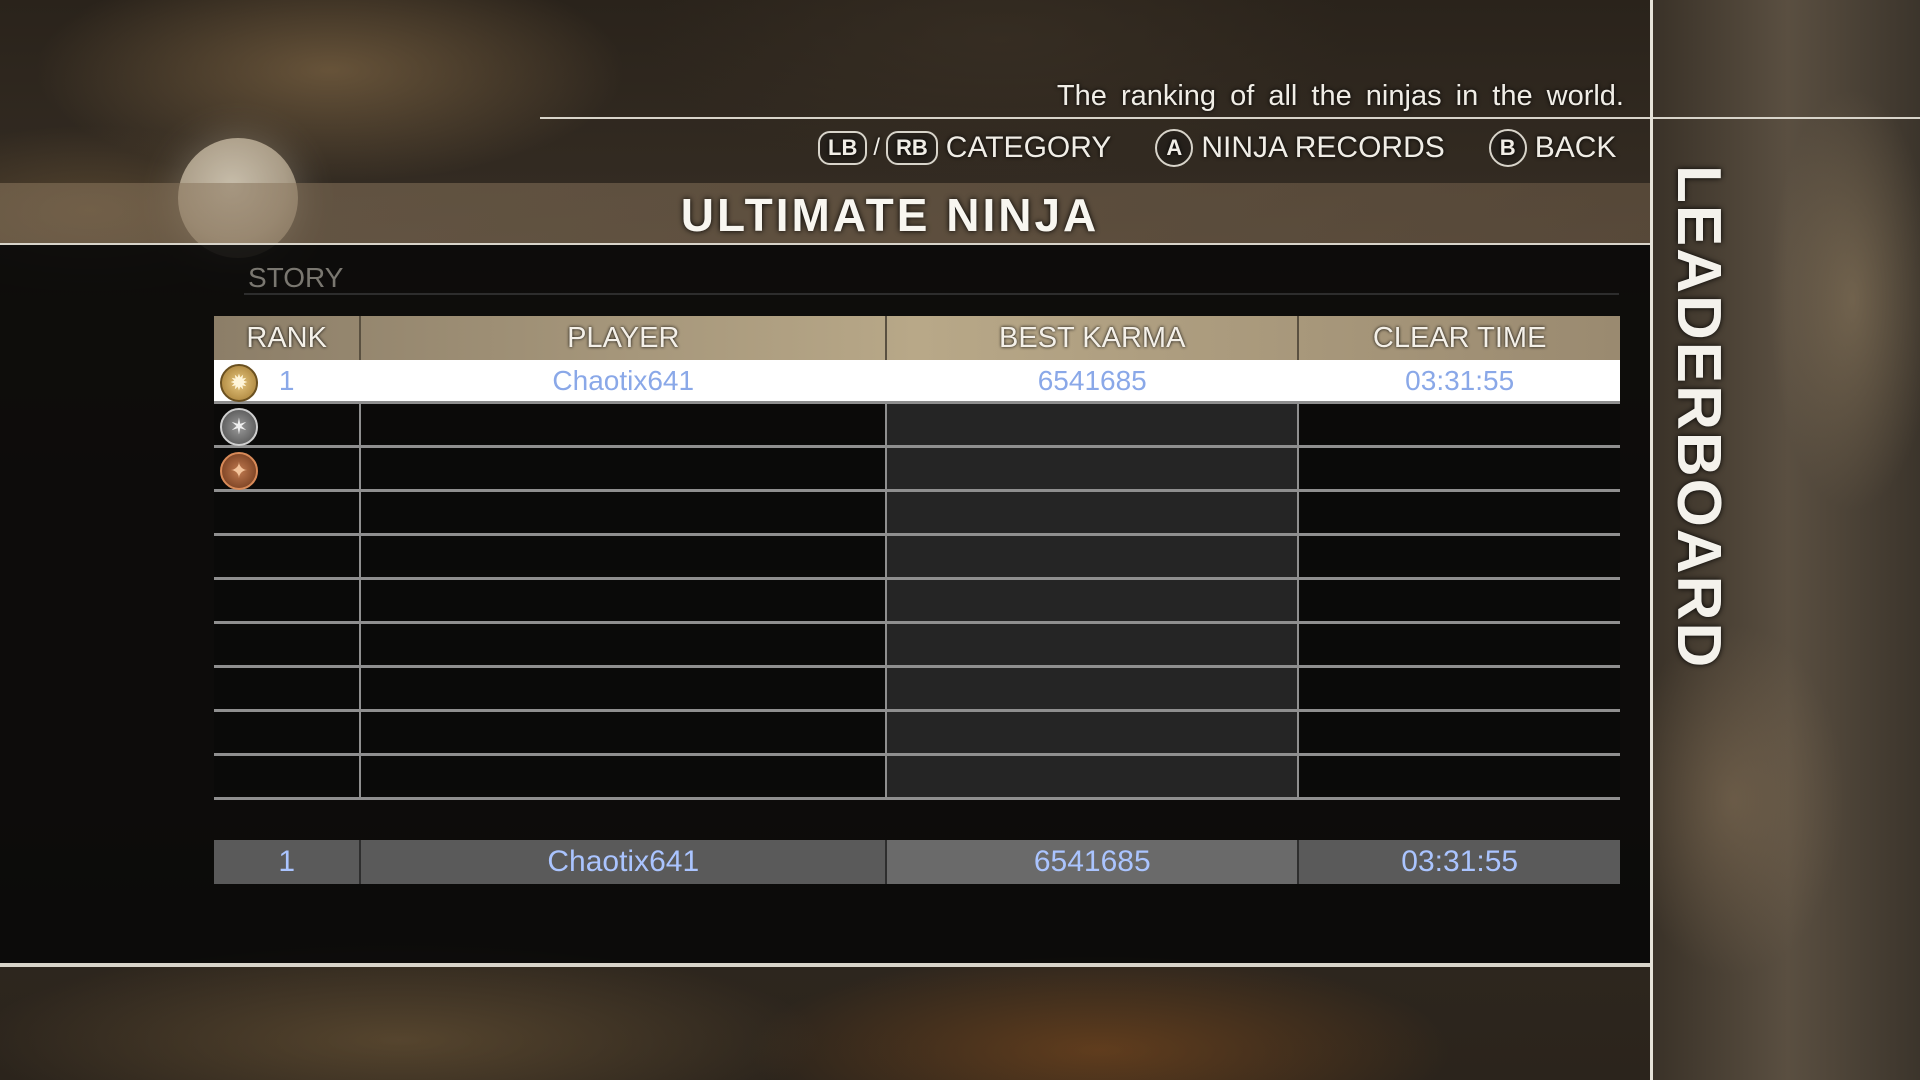 The width and height of the screenshot is (1920, 1080). What do you see at coordinates (624, 338) in the screenshot?
I see `header-player: PLAYER` at bounding box center [624, 338].